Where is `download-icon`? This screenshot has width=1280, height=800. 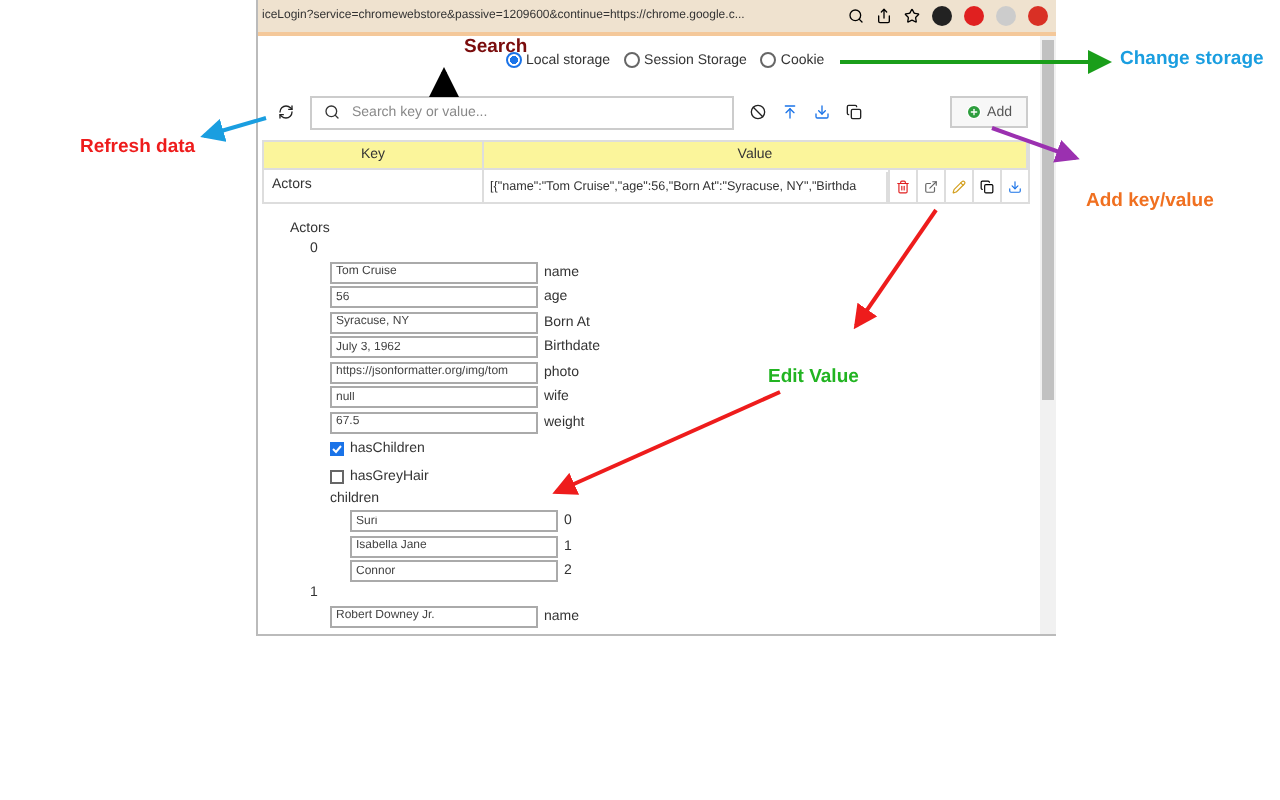 download-icon is located at coordinates (822, 112).